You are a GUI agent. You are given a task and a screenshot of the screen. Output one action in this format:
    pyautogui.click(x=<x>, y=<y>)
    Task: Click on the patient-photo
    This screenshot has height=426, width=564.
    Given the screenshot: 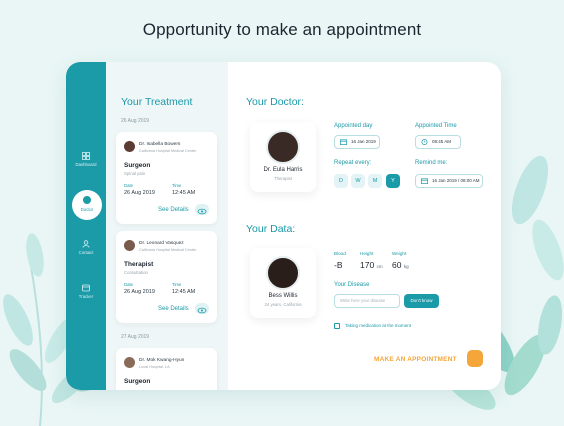 What is the action you would take?
    pyautogui.click(x=283, y=273)
    